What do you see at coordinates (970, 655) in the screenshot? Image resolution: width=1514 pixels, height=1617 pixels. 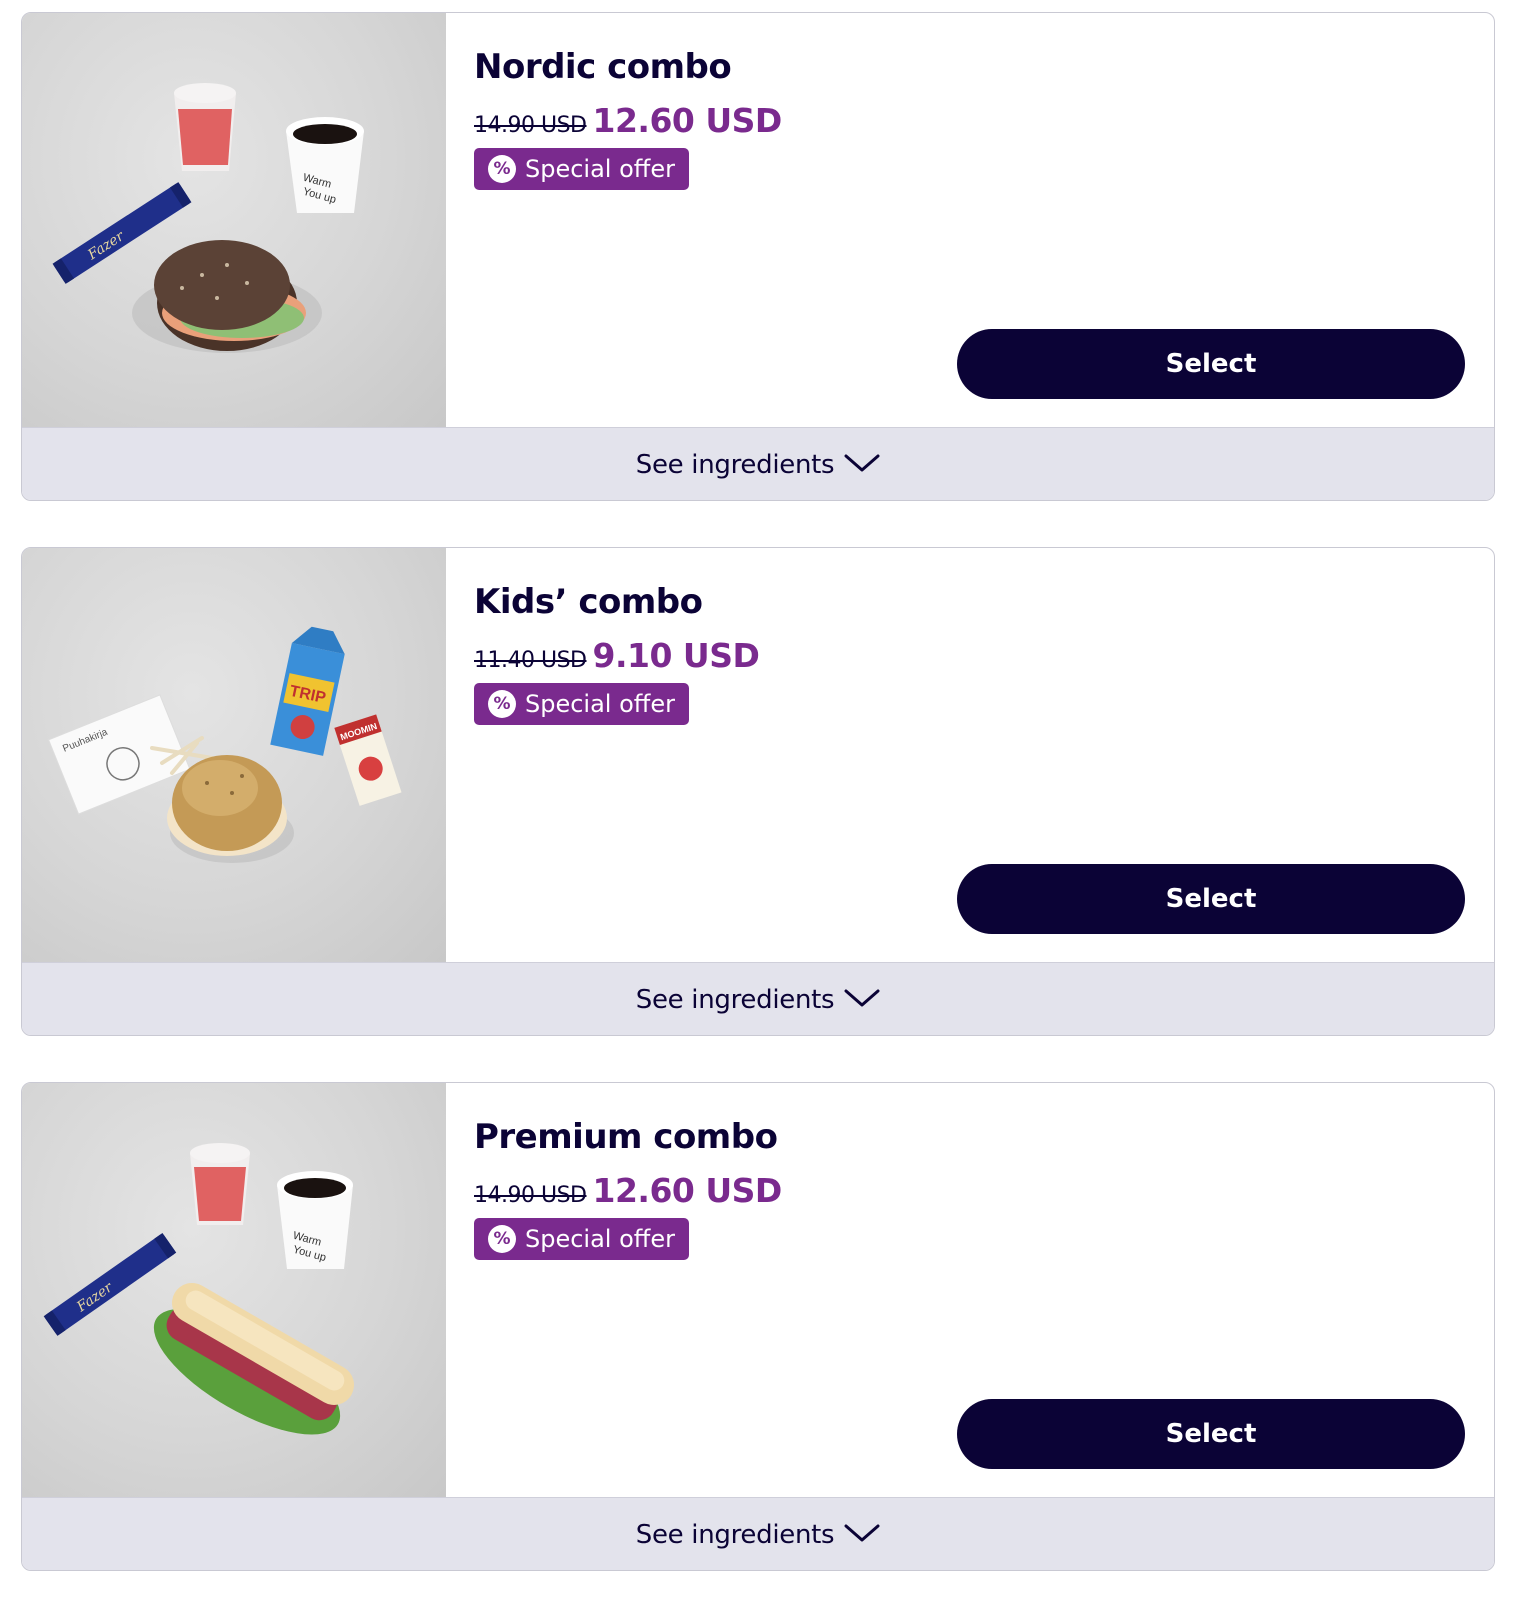 I see `price-row: 11.40 USD 9.10 USD` at bounding box center [970, 655].